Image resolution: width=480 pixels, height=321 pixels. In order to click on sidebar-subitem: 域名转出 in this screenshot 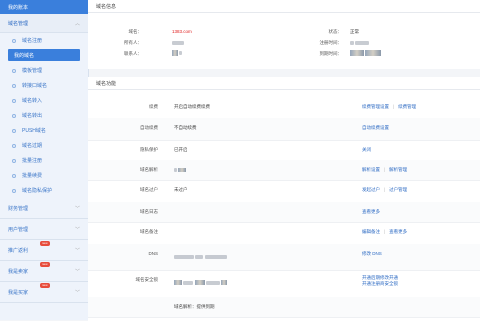, I will do `click(44, 115)`.